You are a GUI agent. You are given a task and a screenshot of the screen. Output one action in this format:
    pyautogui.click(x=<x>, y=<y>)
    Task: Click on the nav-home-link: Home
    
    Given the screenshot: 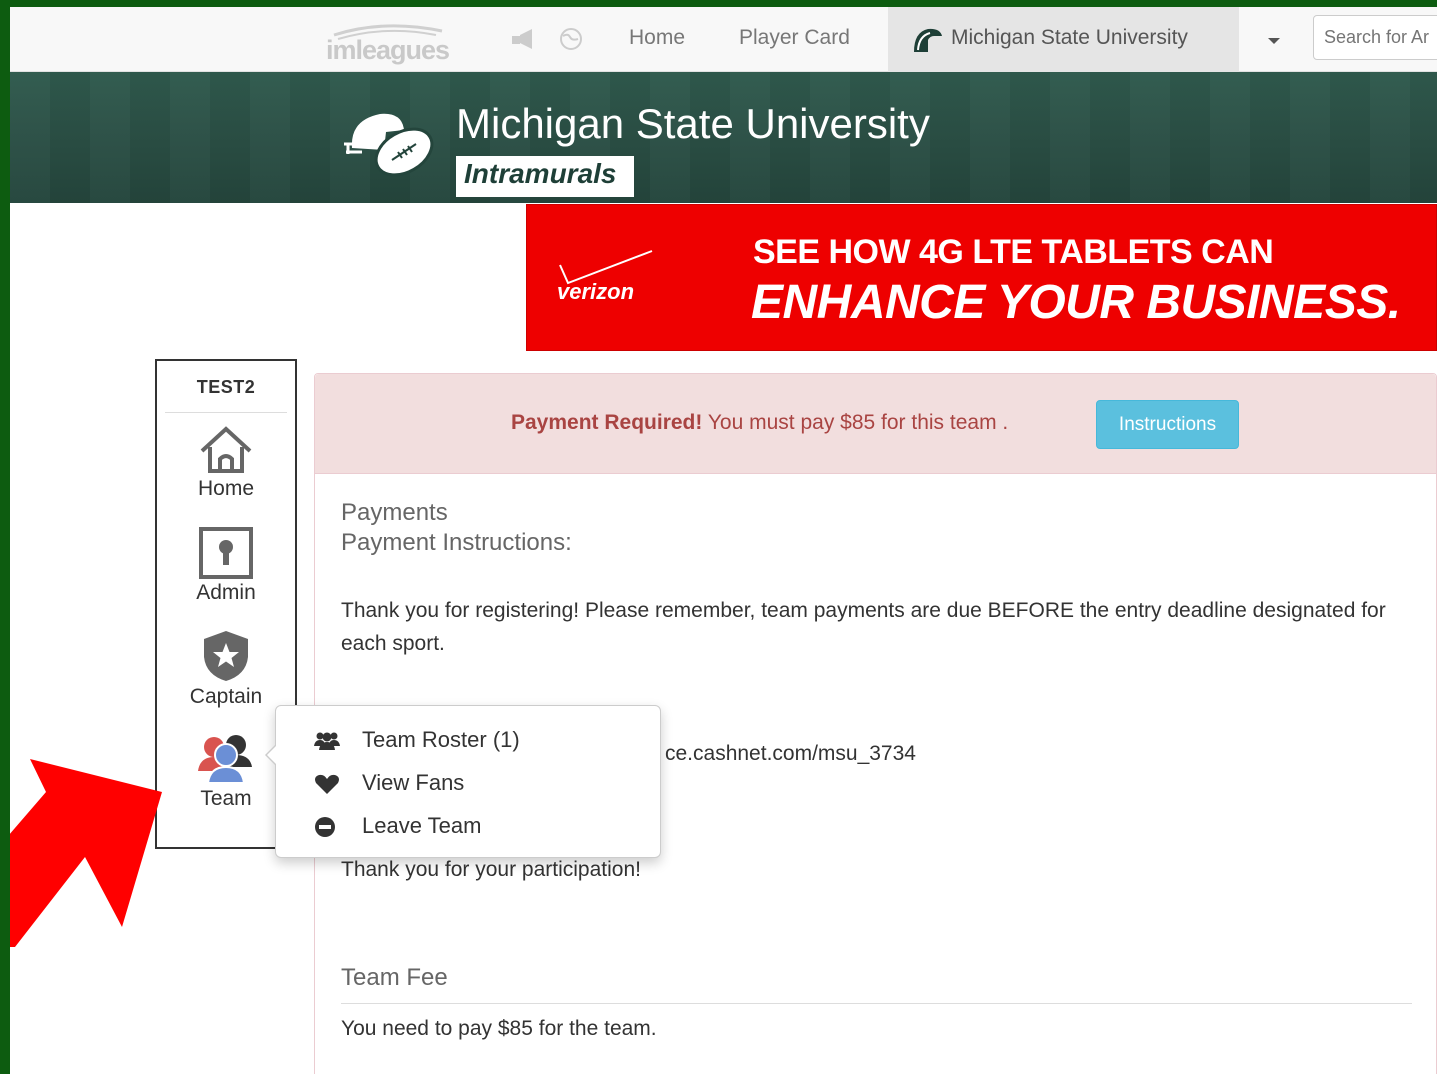 What is the action you would take?
    pyautogui.click(x=657, y=38)
    